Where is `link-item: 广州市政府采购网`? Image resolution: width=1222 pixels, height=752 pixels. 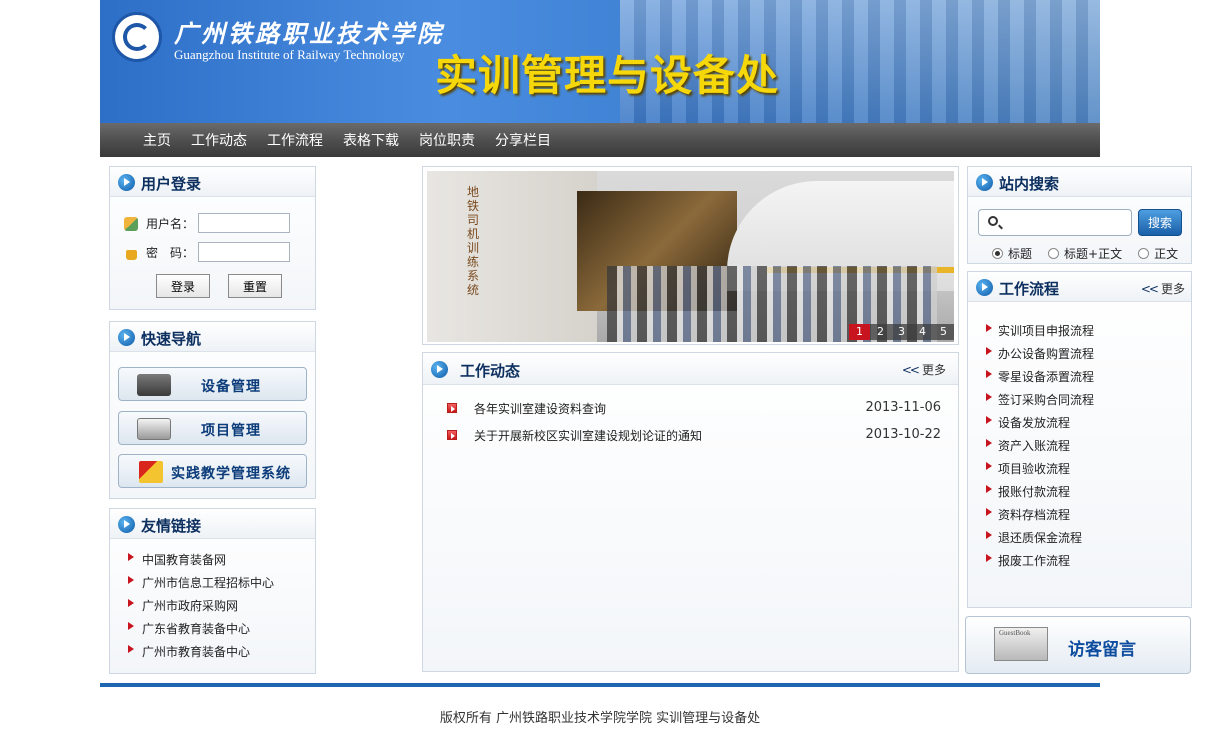
link-item: 广州市政府采购网 is located at coordinates (200, 608).